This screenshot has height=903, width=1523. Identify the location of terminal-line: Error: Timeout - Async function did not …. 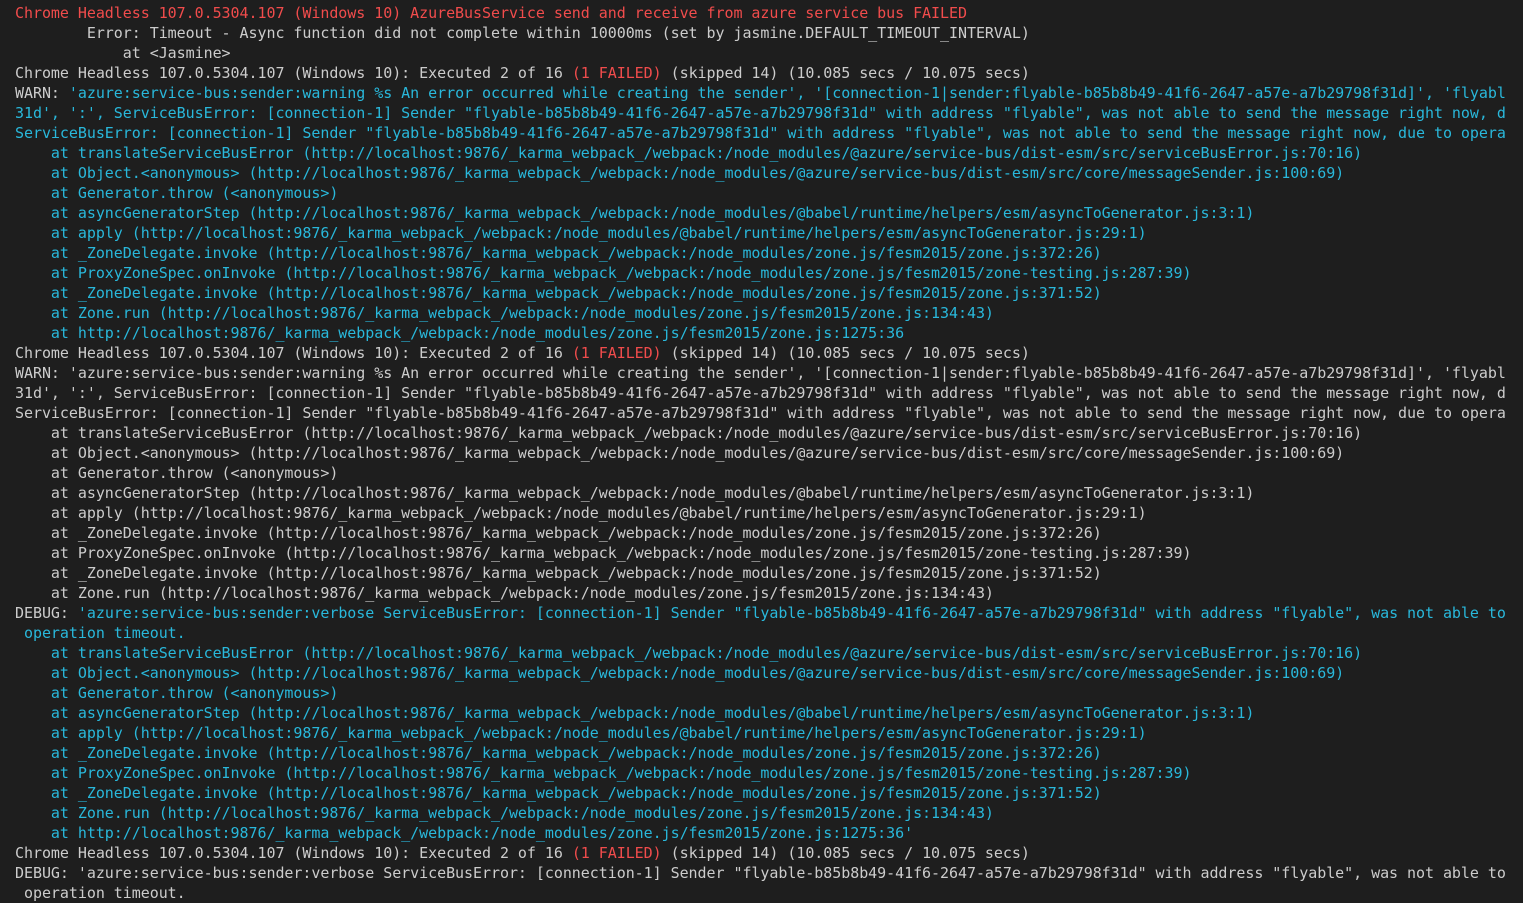
(522, 33).